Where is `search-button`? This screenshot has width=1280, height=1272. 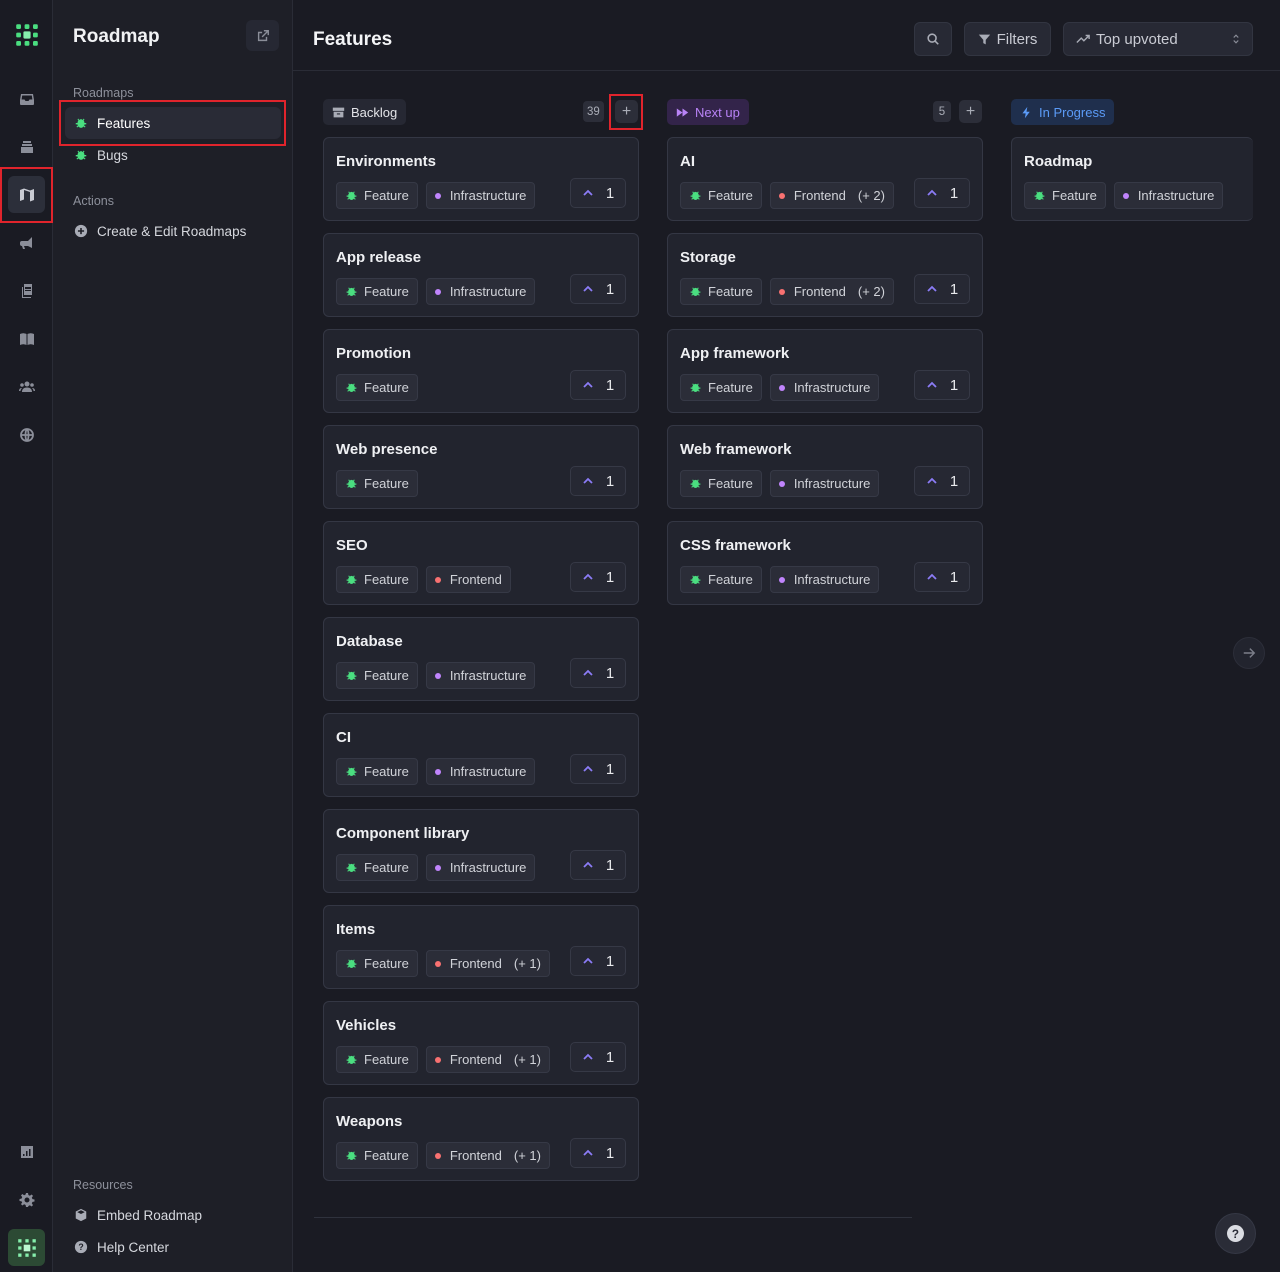
search-button is located at coordinates (933, 39).